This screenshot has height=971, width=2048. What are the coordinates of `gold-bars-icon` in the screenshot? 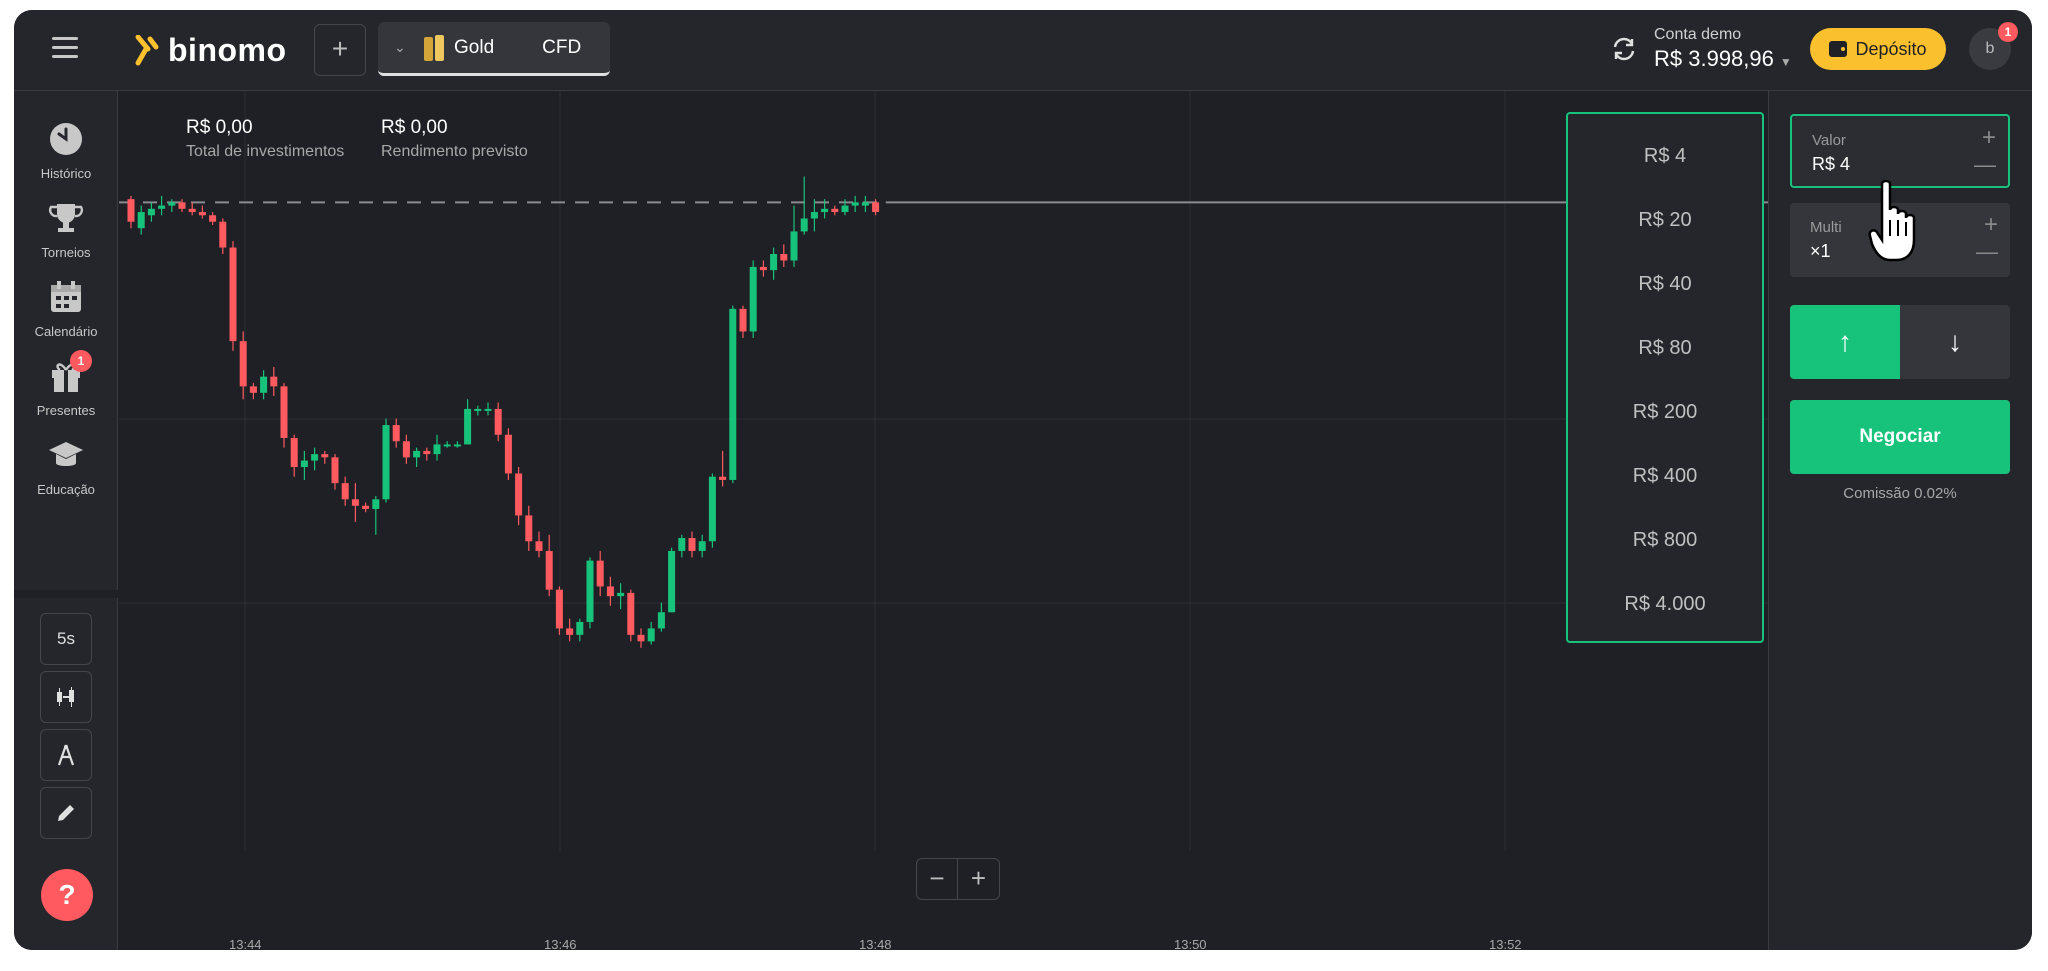 It's located at (434, 47).